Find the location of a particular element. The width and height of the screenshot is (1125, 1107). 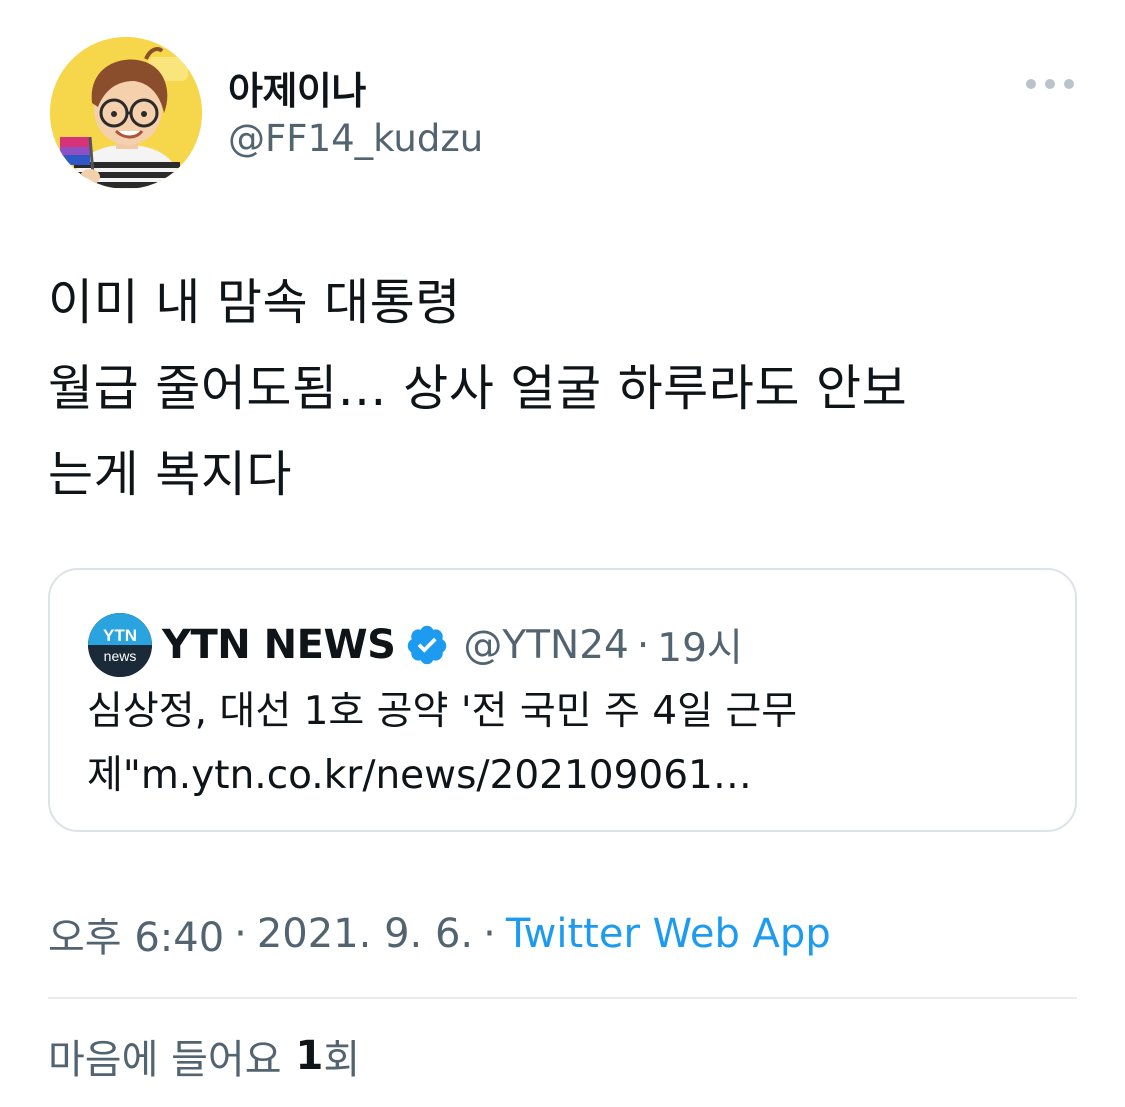

tweet-meta: 오후 6:40 · 2021. 9. 6. · Twitter Web App is located at coordinates (439, 934).